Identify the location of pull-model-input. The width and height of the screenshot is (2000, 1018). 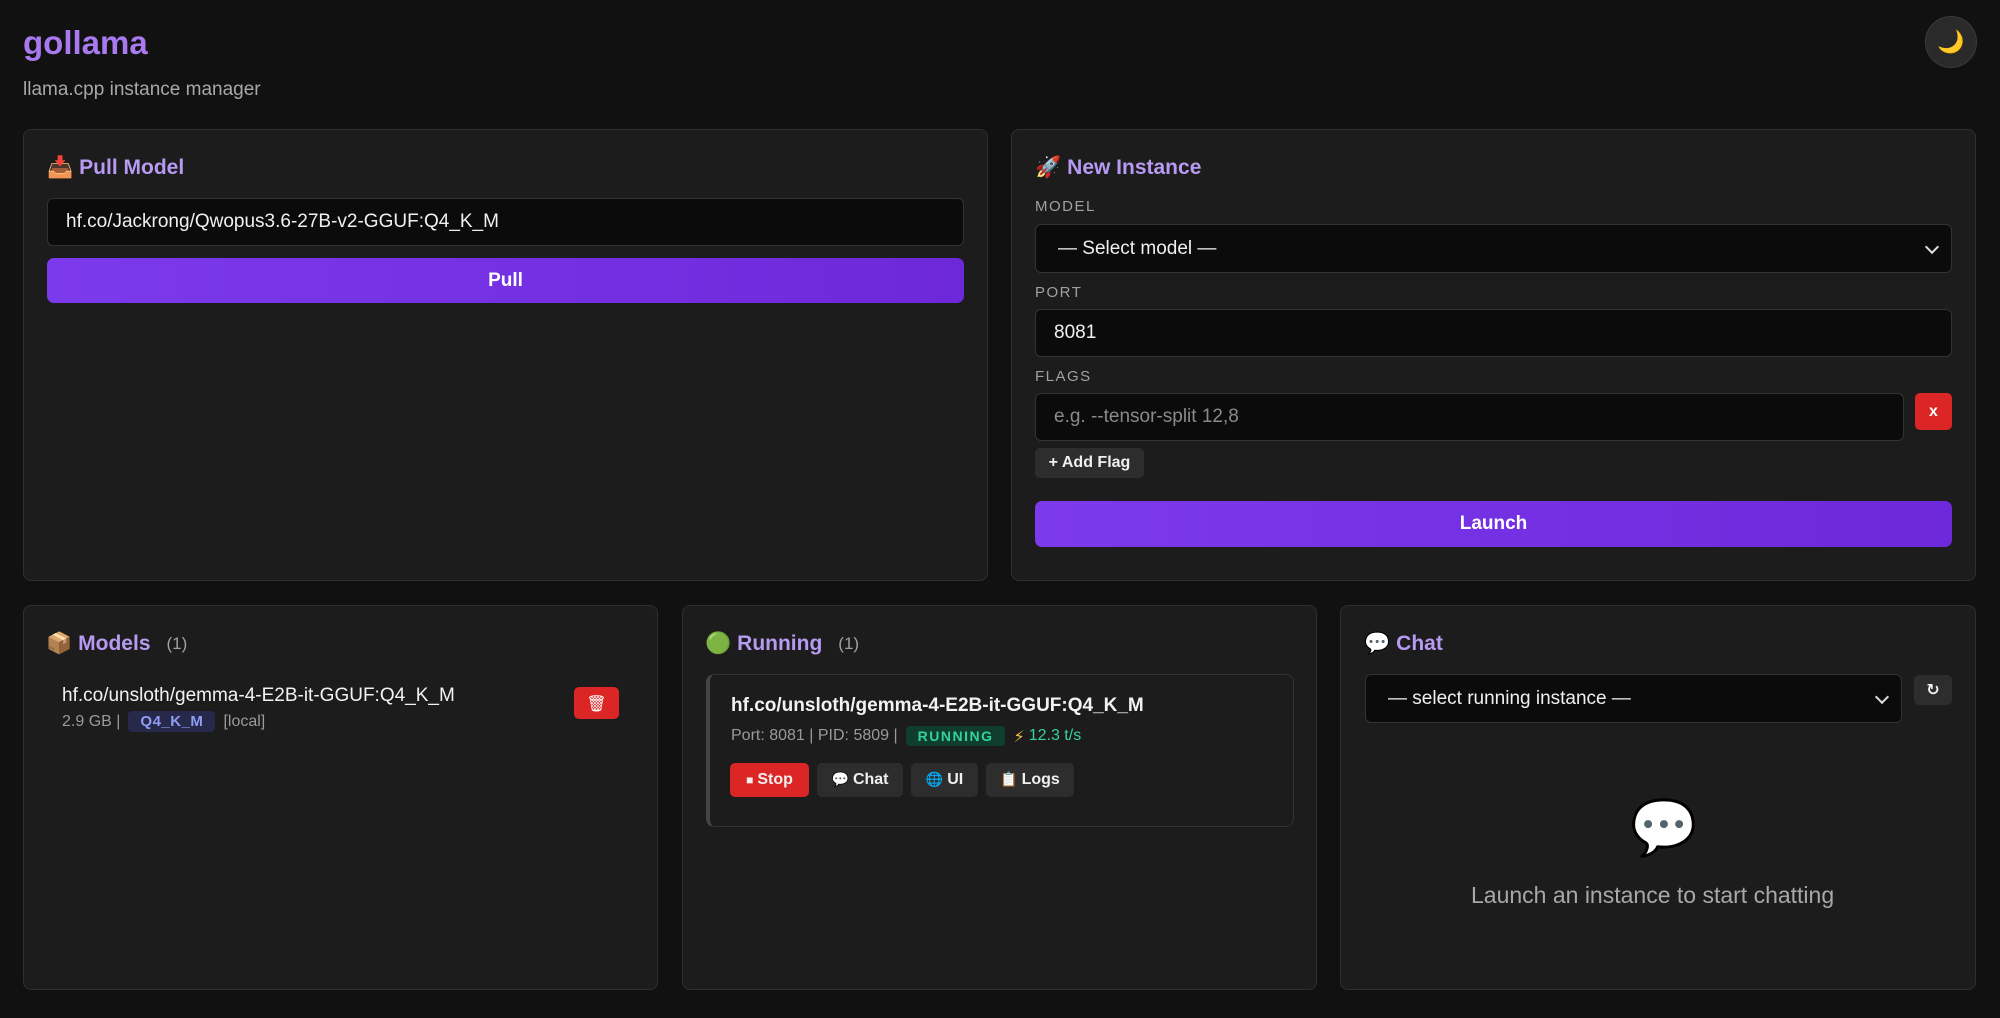
(505, 222).